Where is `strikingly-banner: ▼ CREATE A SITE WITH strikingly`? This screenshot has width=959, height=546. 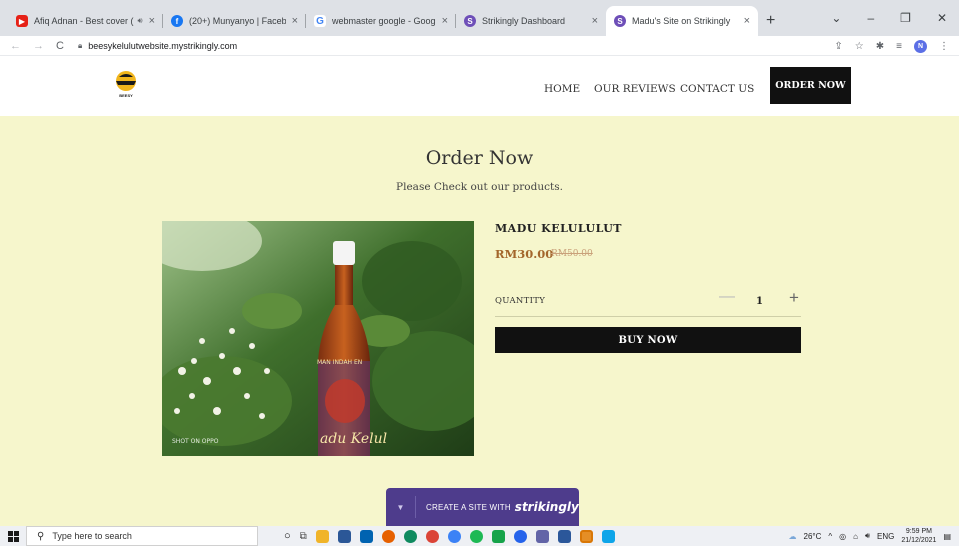 strikingly-banner: ▼ CREATE A SITE WITH strikingly is located at coordinates (482, 507).